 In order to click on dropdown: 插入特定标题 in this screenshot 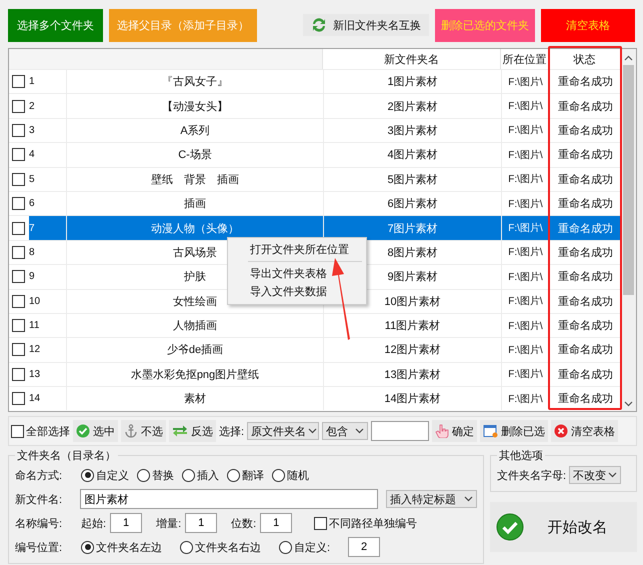, I will do `click(431, 499)`.